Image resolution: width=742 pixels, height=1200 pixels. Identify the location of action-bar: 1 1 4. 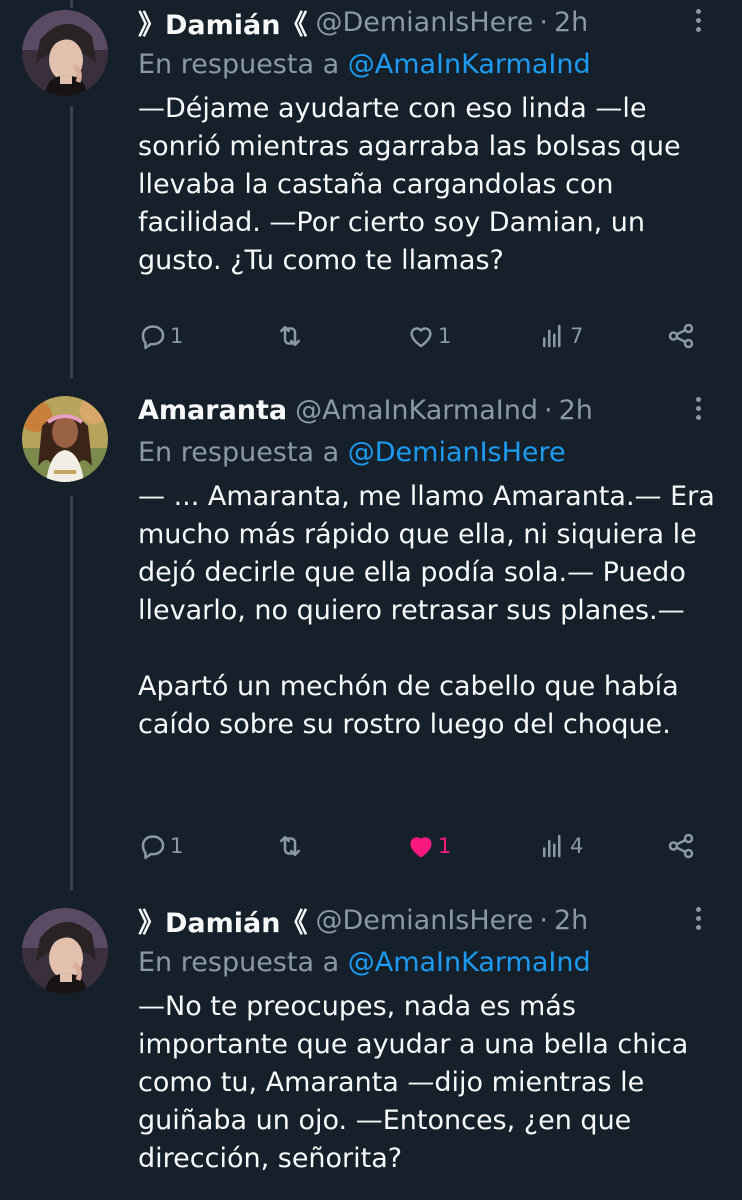
(418, 846).